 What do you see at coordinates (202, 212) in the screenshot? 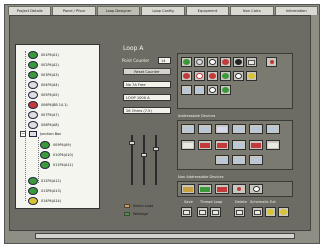
I see `thread-loop-button` at bounding box center [202, 212].